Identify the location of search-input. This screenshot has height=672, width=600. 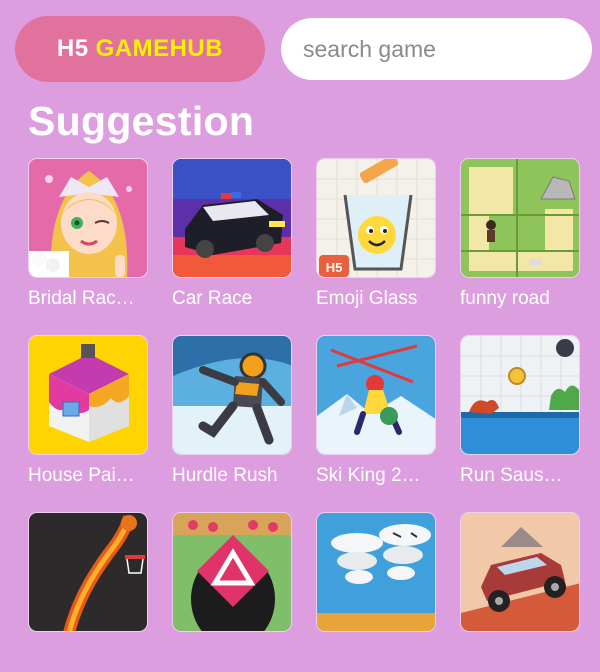
(436, 49).